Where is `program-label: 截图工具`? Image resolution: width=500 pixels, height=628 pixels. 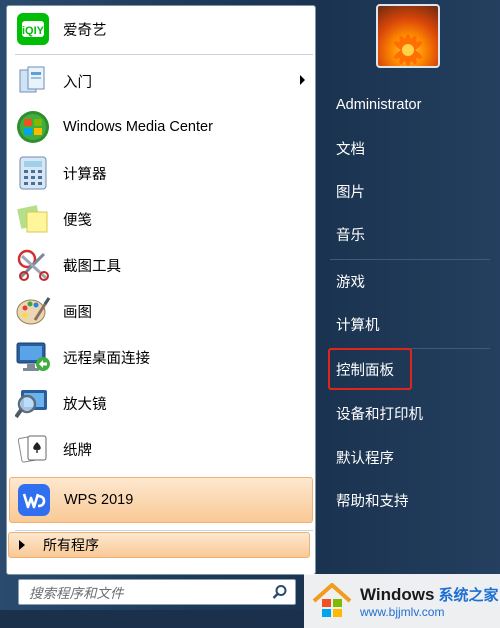 program-label: 截图工具 is located at coordinates (92, 266).